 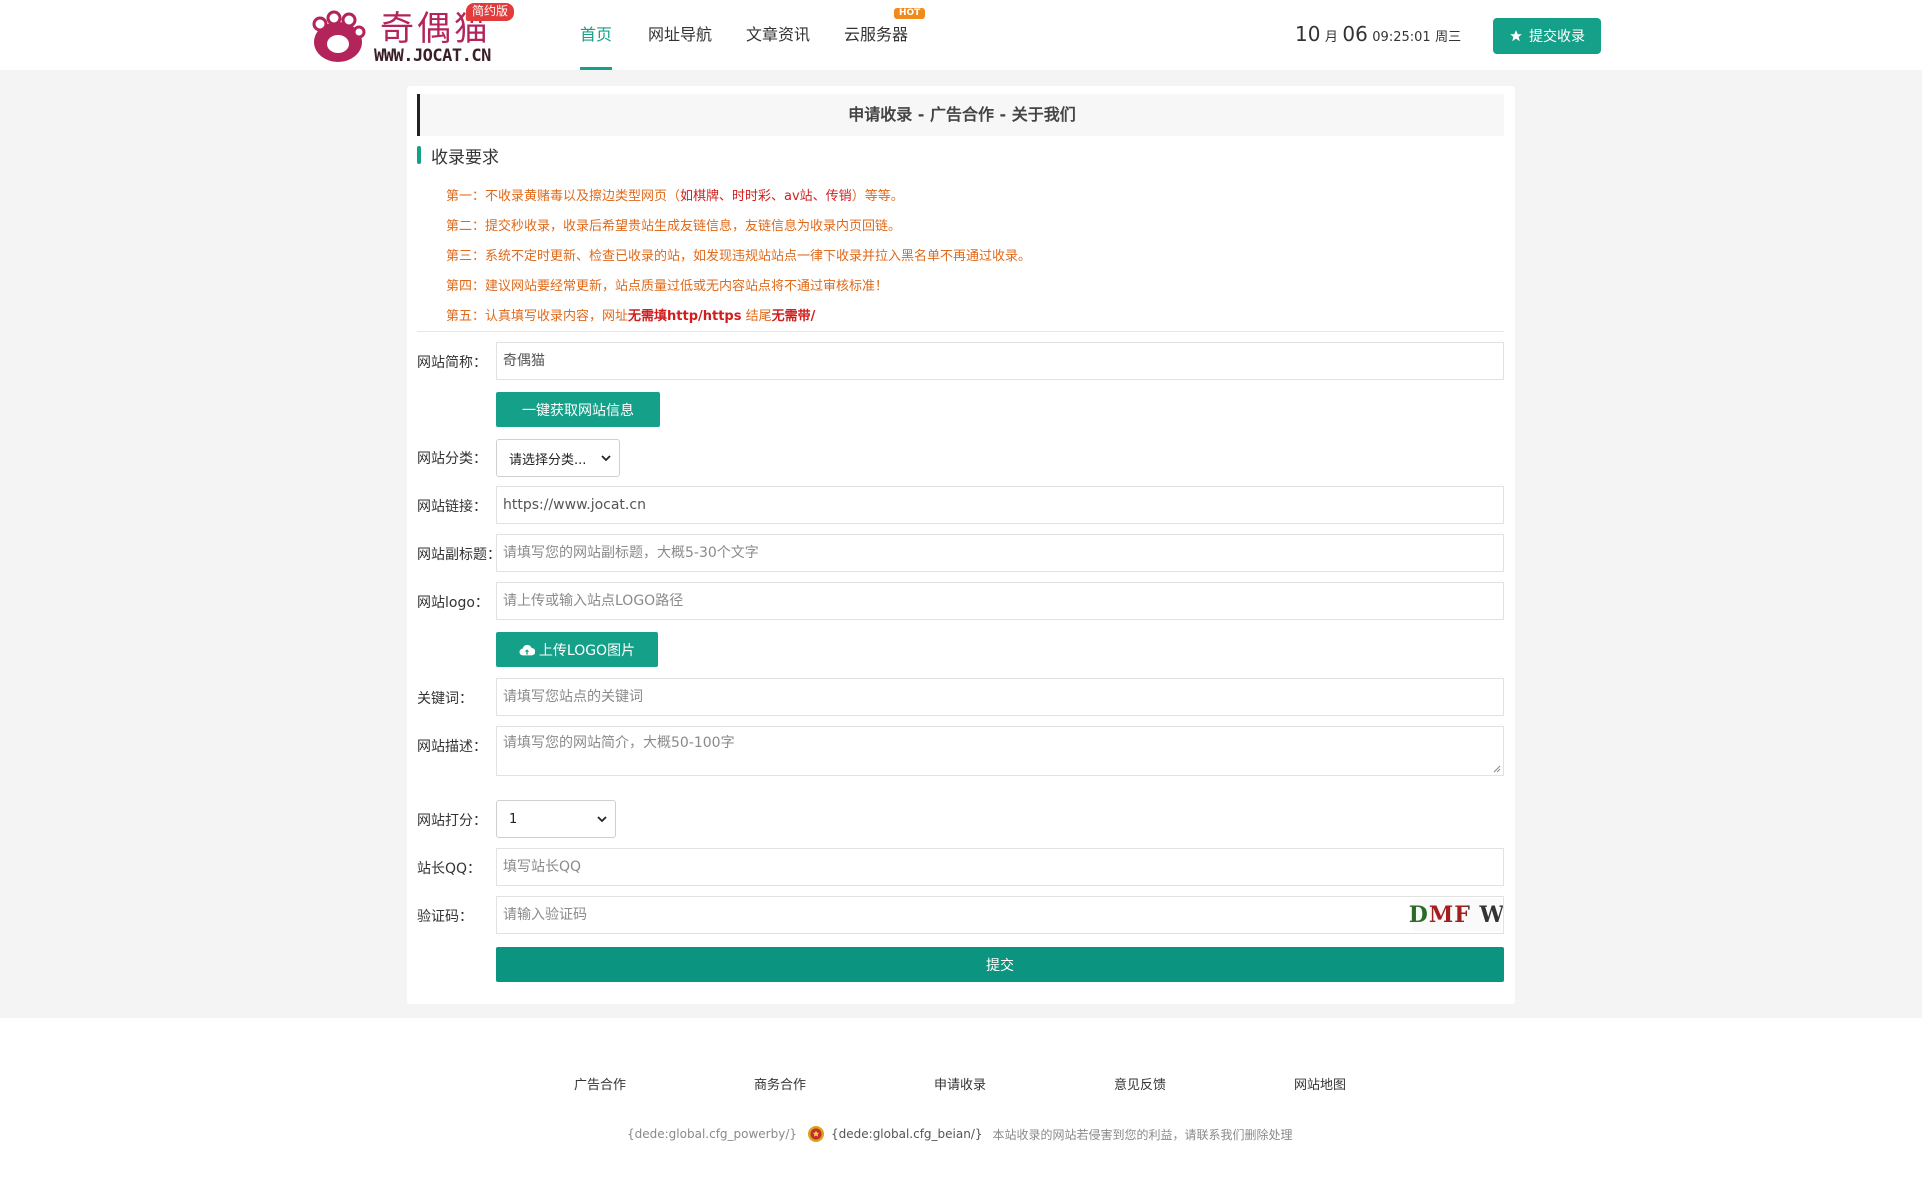 I want to click on description-textarea: 请填写您的网站简介，大概50-100字, so click(x=1000, y=751).